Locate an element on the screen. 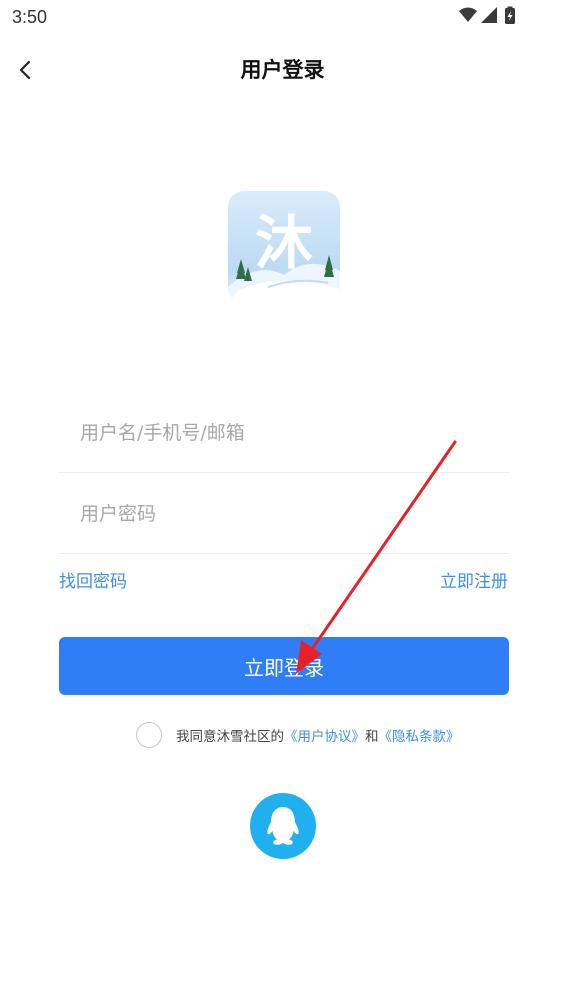  agreement-row: 我同意沐雪社区的 《用户协议》 和 《隐私条款》 is located at coordinates (298, 735).